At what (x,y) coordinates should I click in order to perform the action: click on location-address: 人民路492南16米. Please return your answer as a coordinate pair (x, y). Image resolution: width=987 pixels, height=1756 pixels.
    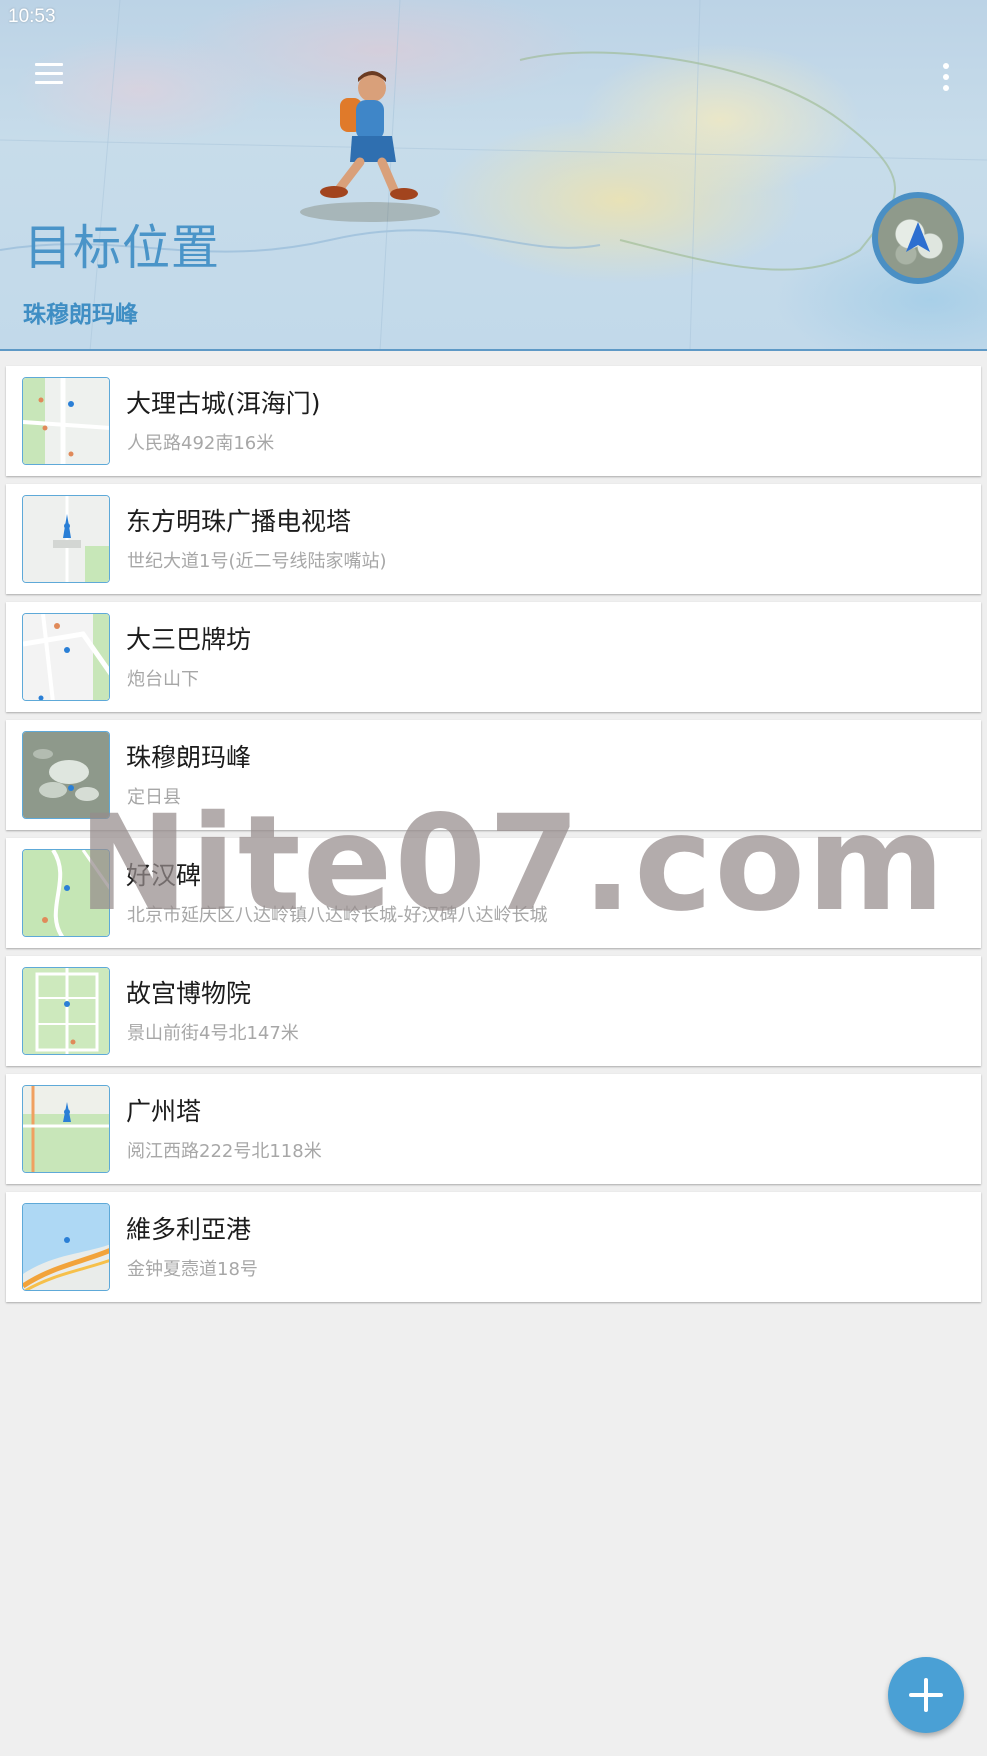
    Looking at the image, I should click on (201, 443).